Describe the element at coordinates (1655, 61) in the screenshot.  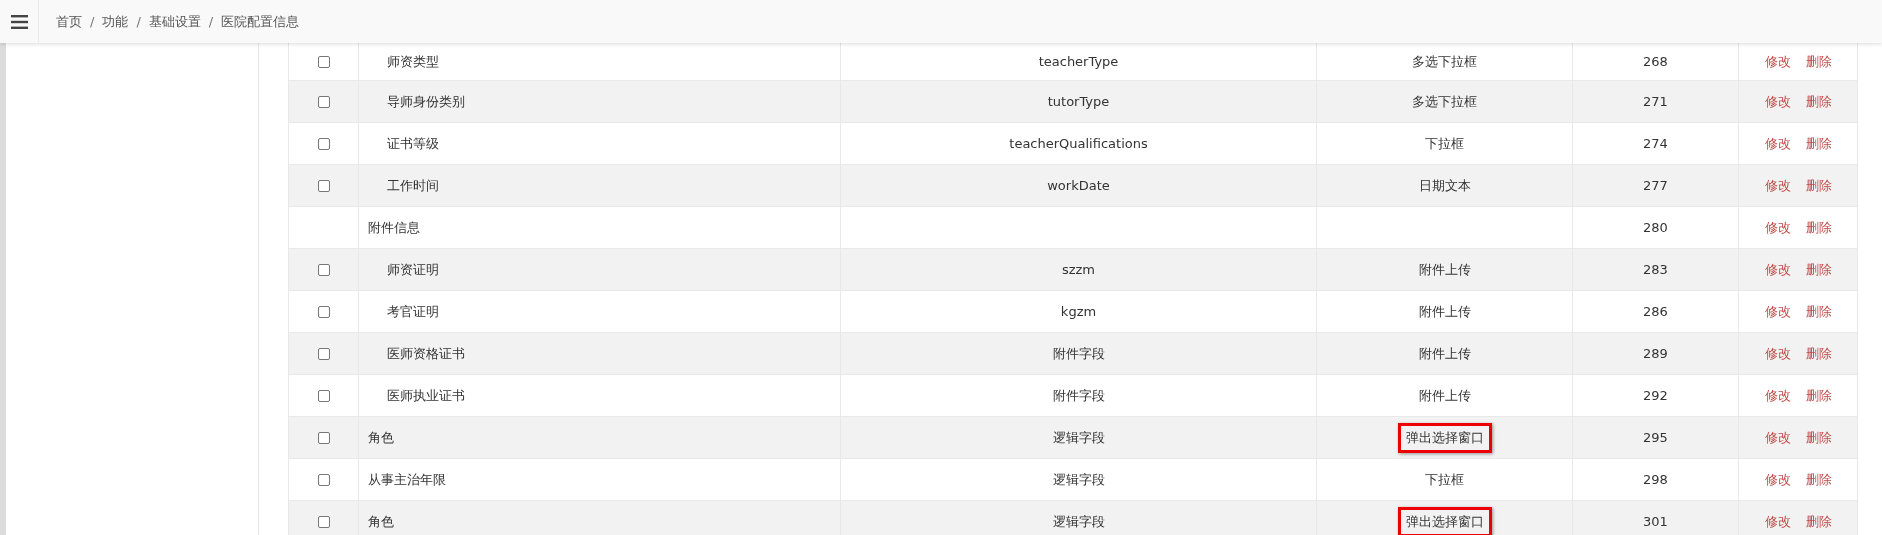
I see `order-cell: 268` at that location.